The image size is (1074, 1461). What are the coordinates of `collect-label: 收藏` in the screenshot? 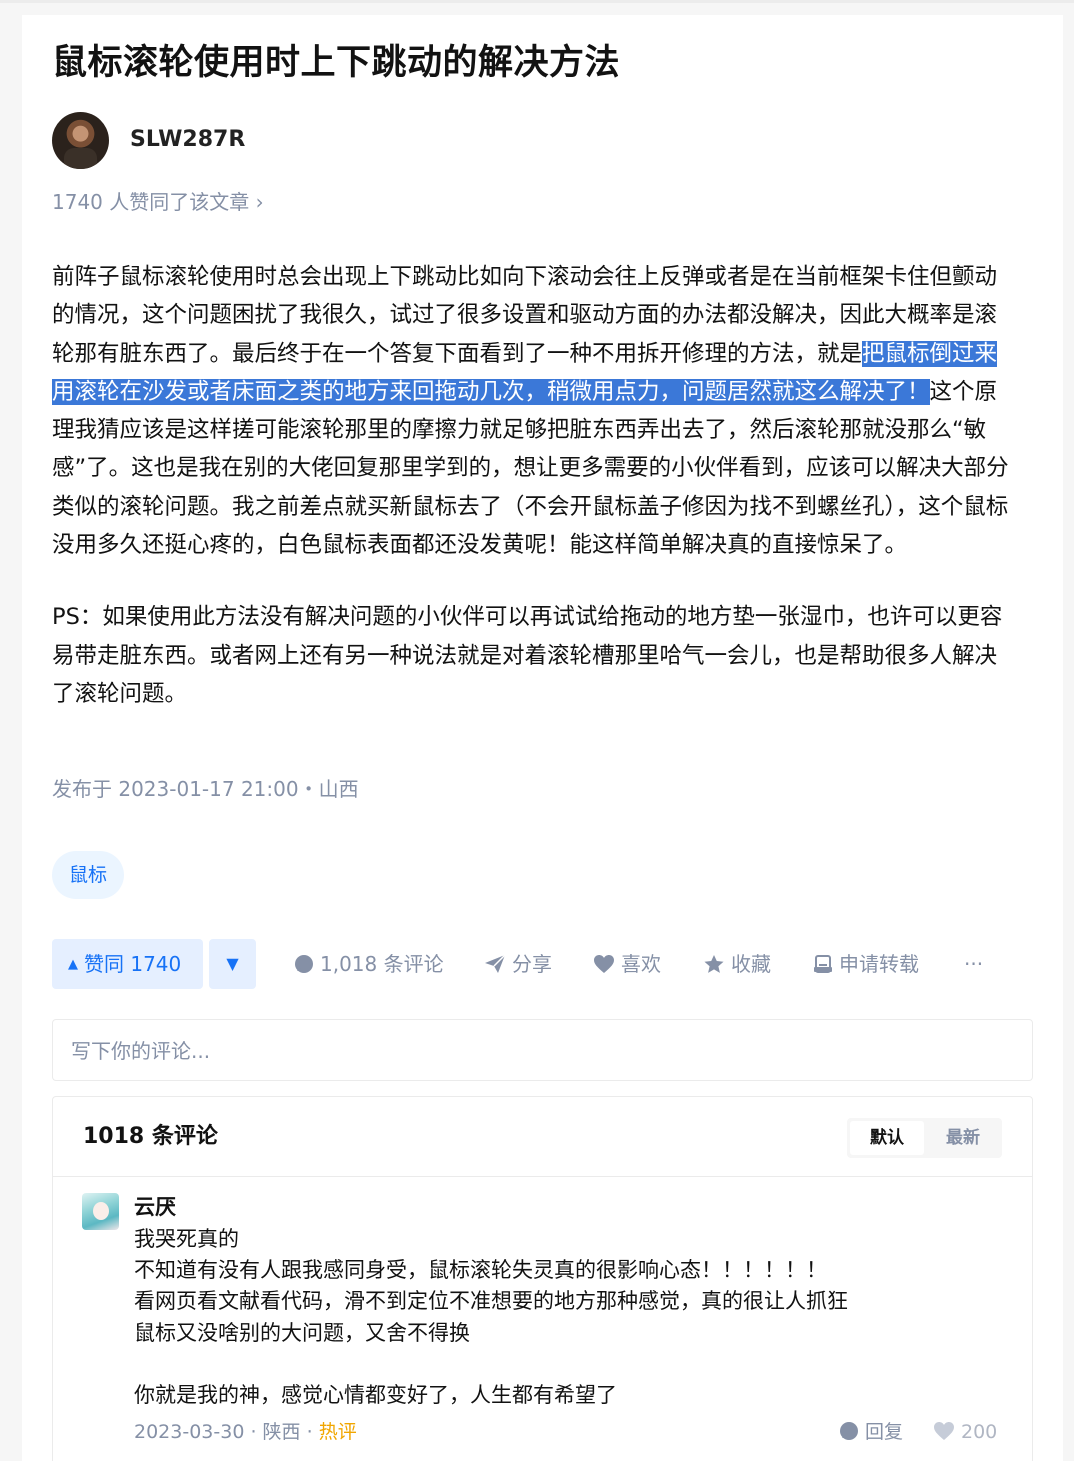 It's located at (751, 964).